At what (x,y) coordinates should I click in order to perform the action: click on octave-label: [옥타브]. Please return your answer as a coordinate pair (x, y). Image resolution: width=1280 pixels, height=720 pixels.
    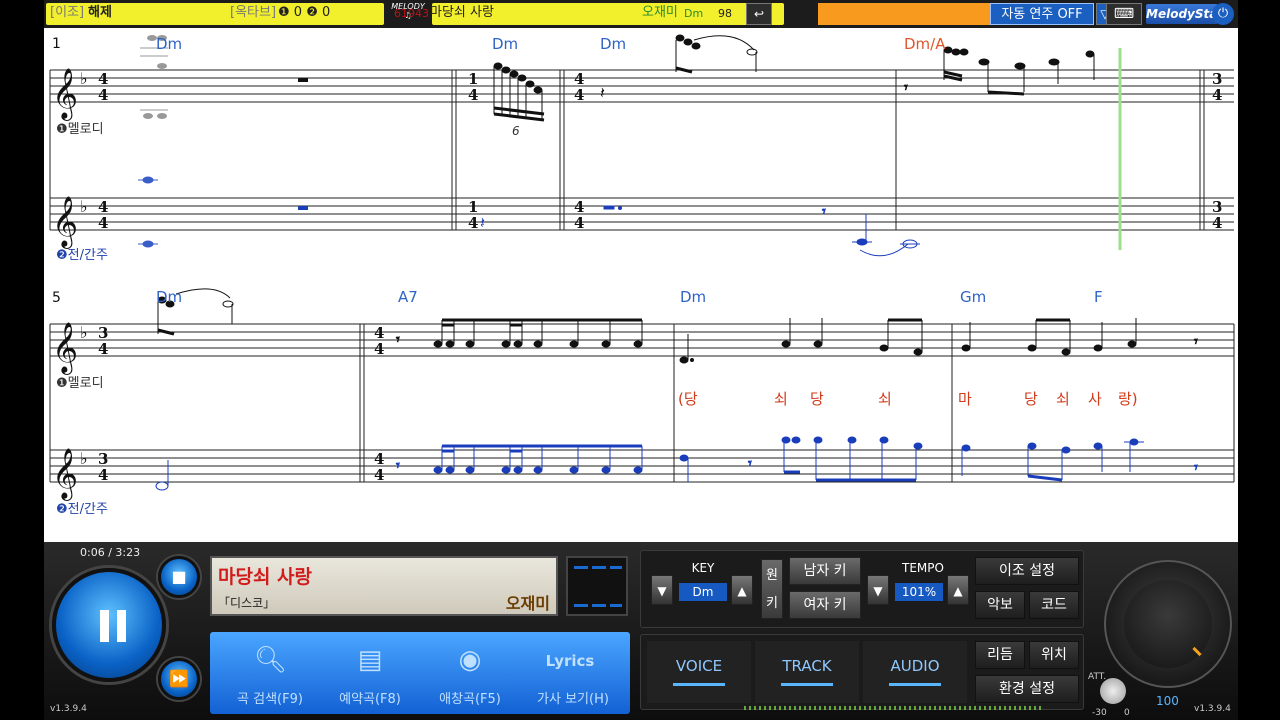
    Looking at the image, I should click on (253, 12).